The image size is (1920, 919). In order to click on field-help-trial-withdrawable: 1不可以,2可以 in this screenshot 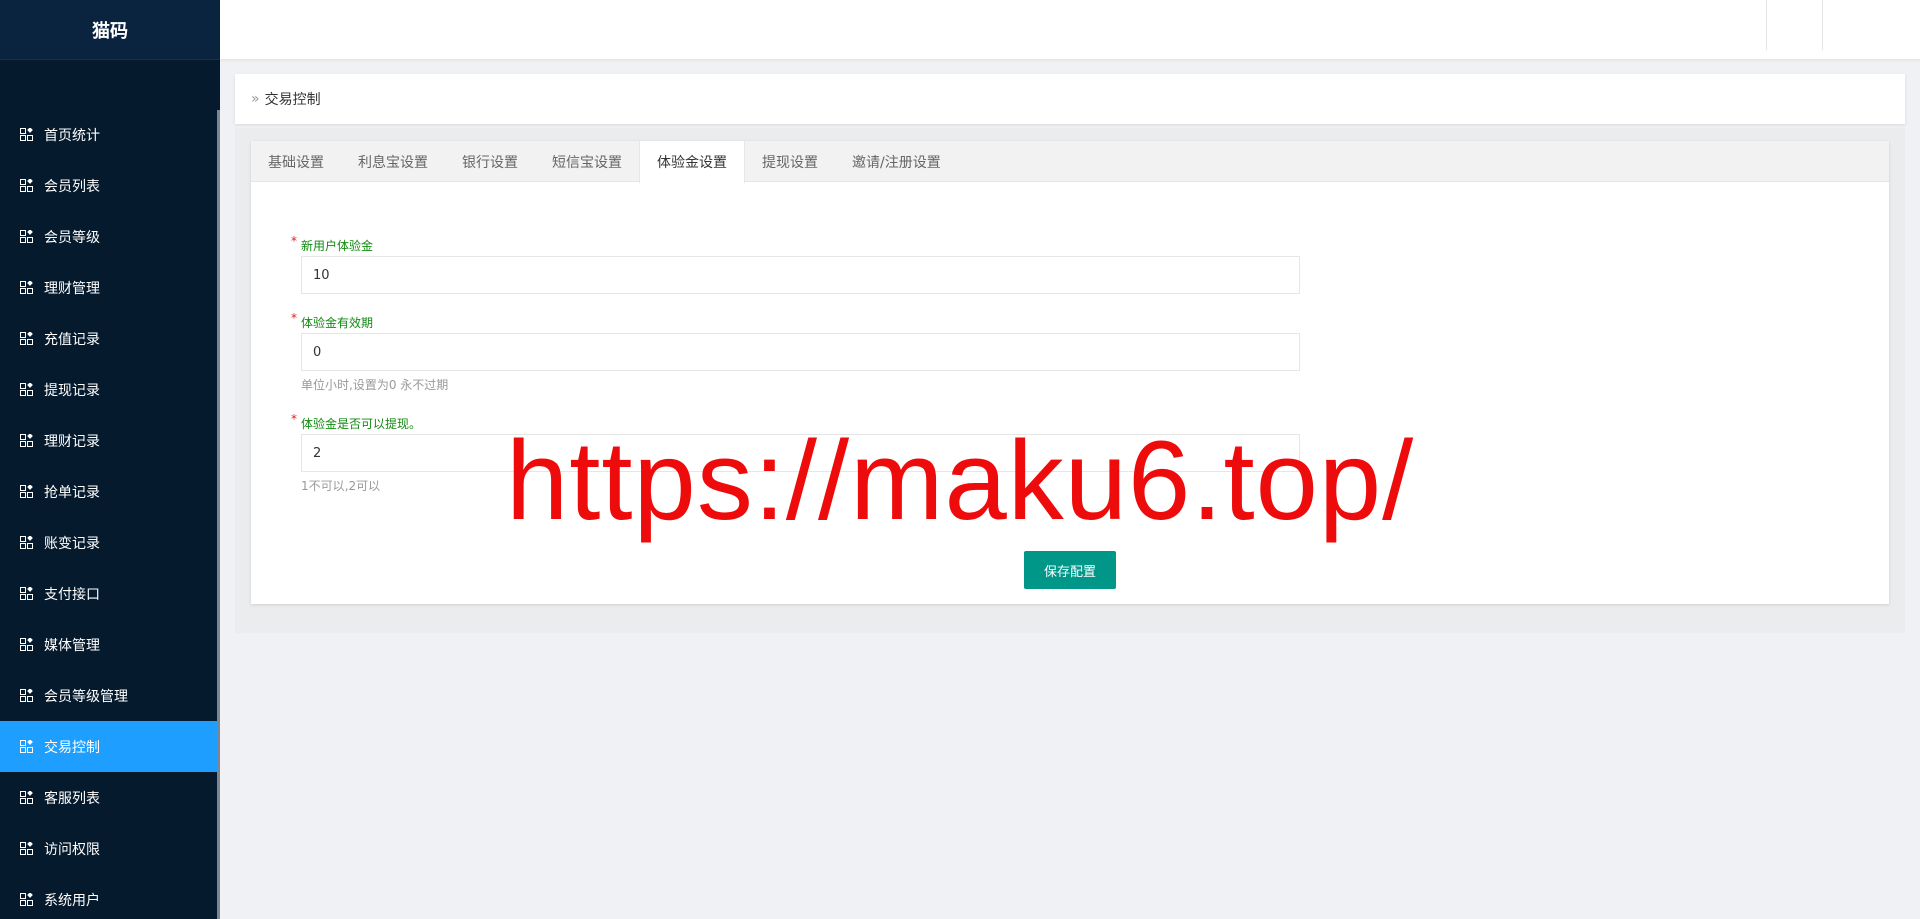, I will do `click(341, 486)`.